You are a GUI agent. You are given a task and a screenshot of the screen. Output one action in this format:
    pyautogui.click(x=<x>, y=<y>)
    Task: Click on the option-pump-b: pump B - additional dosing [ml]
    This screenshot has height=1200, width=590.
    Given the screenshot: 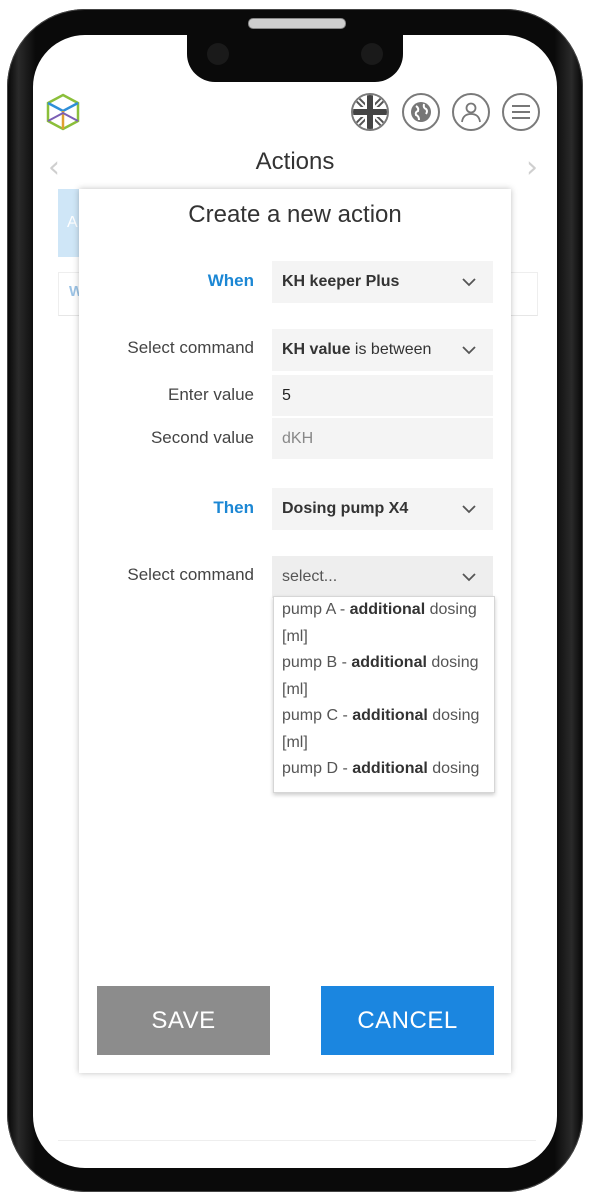 What is the action you would take?
    pyautogui.click(x=384, y=676)
    